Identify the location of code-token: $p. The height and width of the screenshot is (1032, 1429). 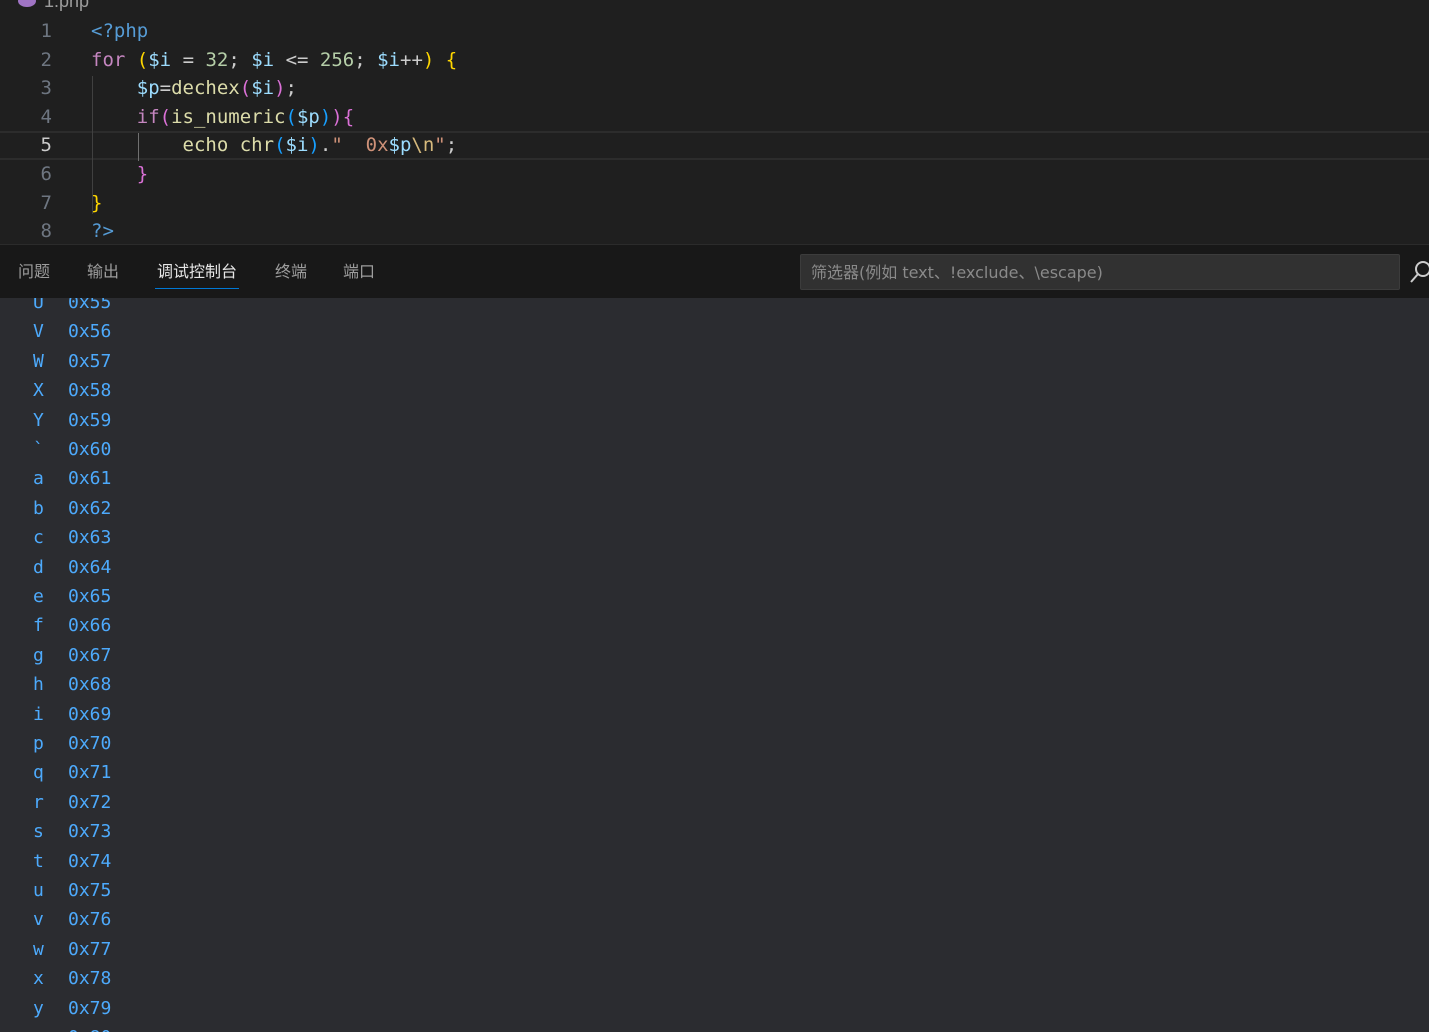
(148, 88).